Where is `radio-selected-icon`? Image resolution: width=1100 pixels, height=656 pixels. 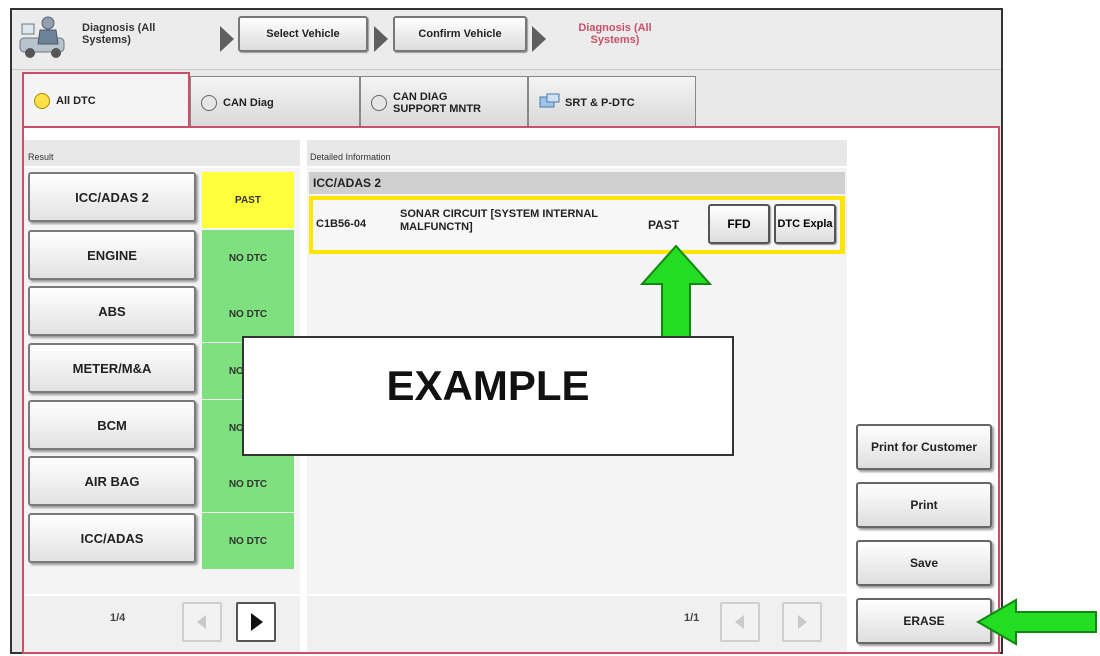 radio-selected-icon is located at coordinates (42, 101).